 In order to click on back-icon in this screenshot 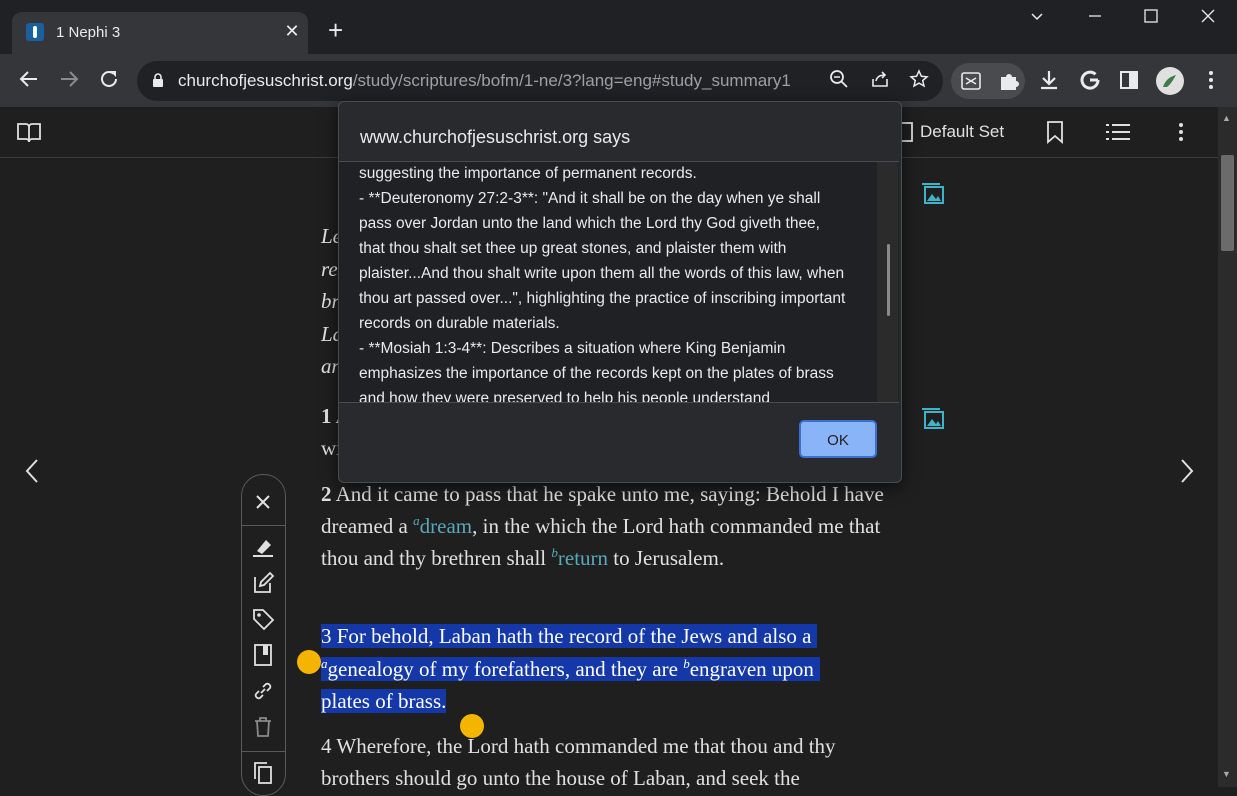, I will do `click(29, 81)`.